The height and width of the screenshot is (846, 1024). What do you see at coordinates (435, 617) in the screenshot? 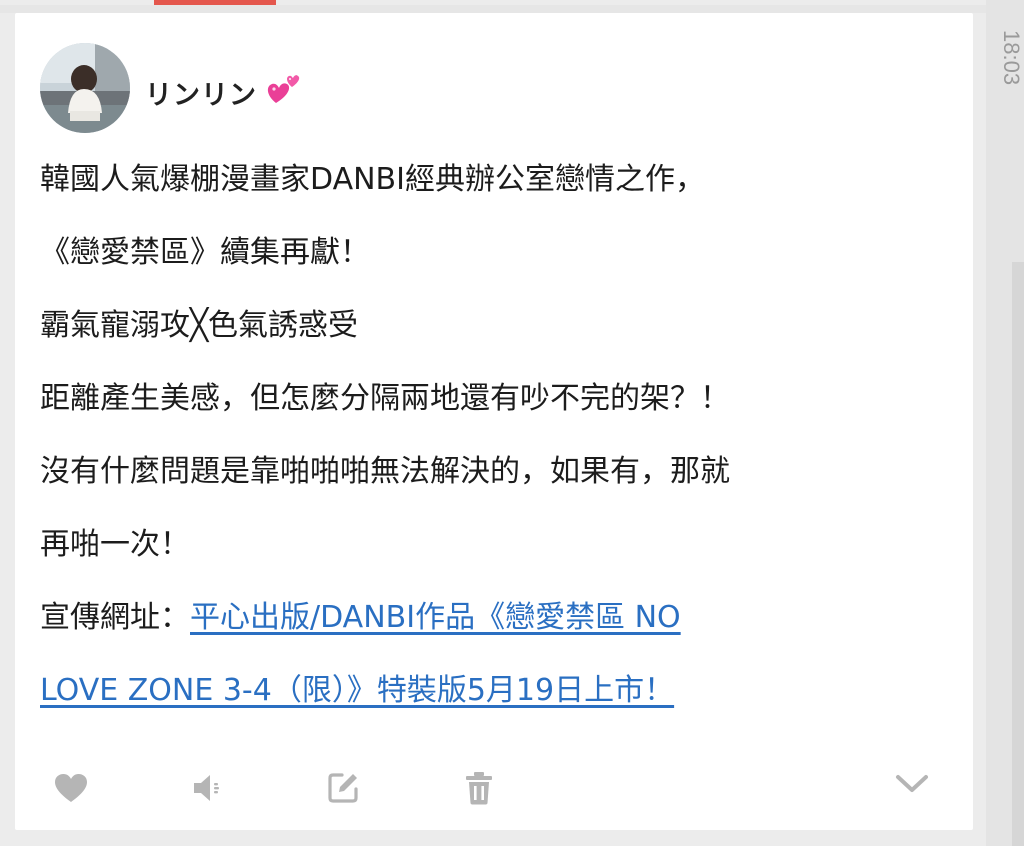
I see `promo-link: 平心出版/DANBI作品《戀愛禁區 NO` at bounding box center [435, 617].